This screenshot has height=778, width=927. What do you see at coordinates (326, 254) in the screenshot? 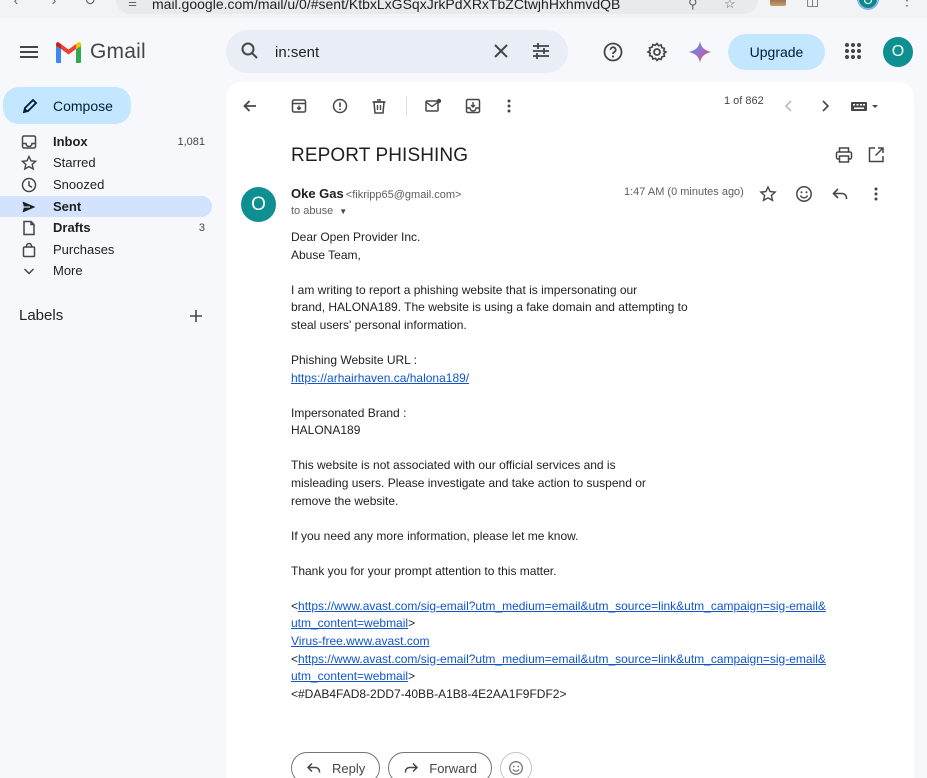
I see `body-line: Abuse Team,` at bounding box center [326, 254].